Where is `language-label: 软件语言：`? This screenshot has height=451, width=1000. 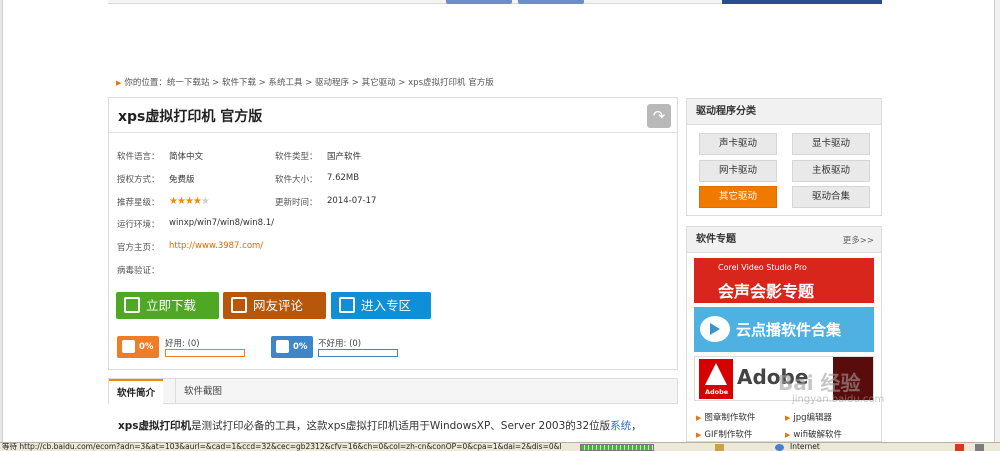 language-label: 软件语言： is located at coordinates (138, 157).